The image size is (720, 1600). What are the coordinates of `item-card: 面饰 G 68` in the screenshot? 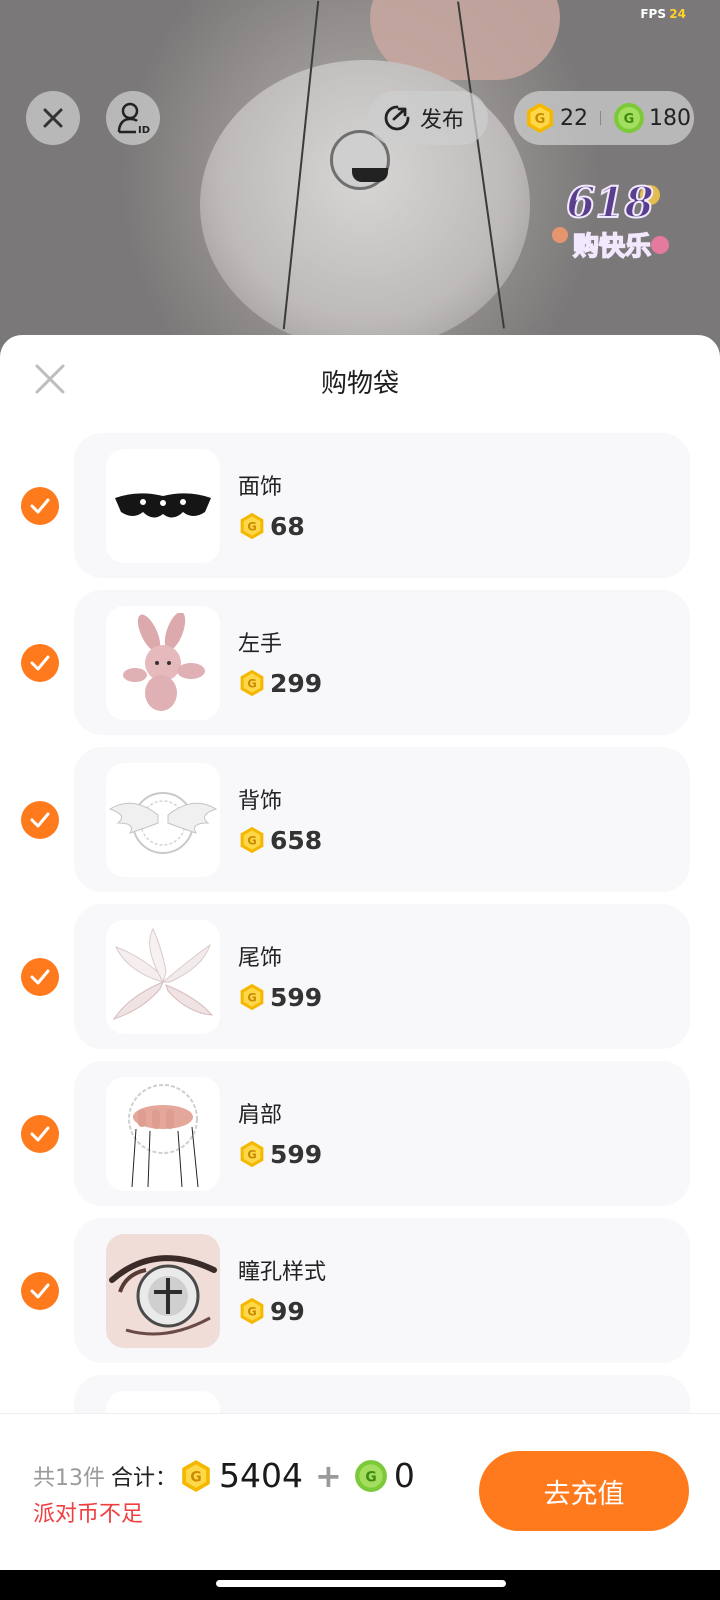 It's located at (382, 505).